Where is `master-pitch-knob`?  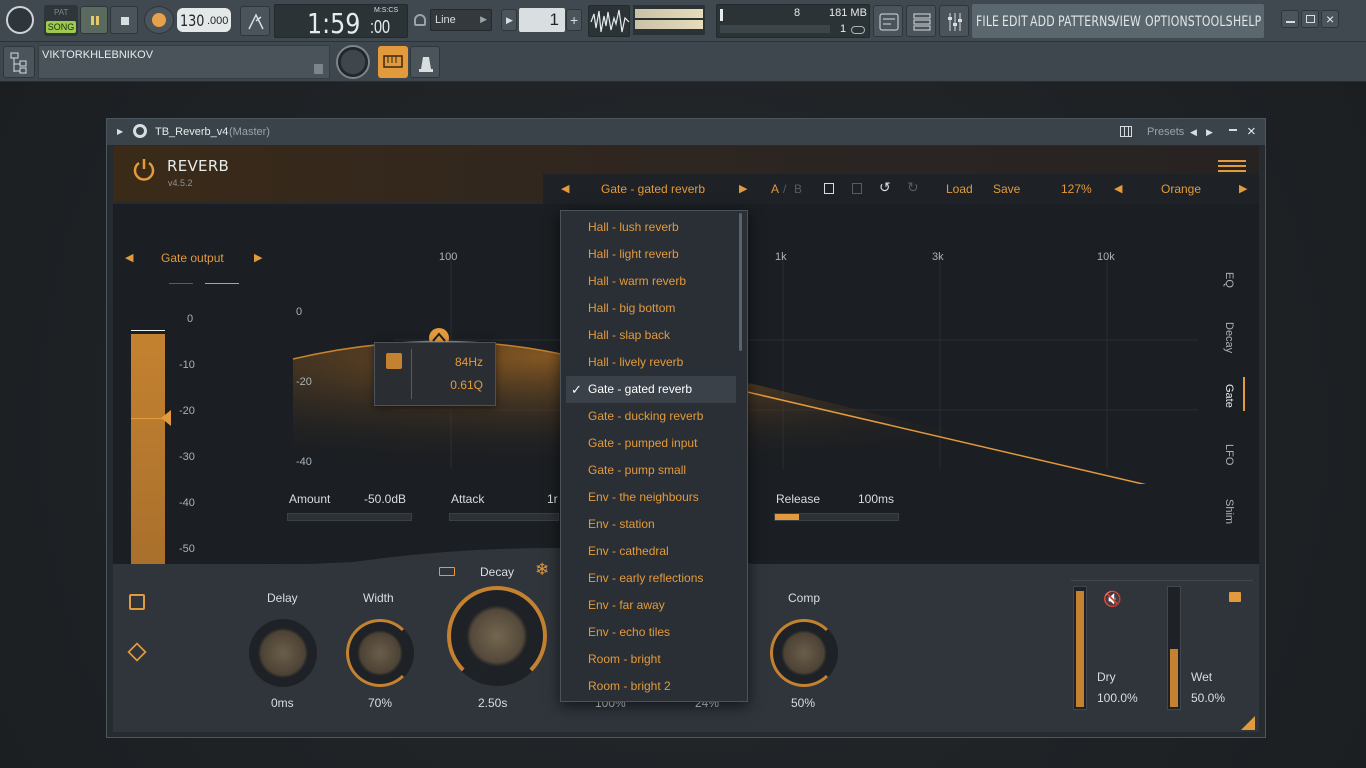 master-pitch-knob is located at coordinates (353, 62).